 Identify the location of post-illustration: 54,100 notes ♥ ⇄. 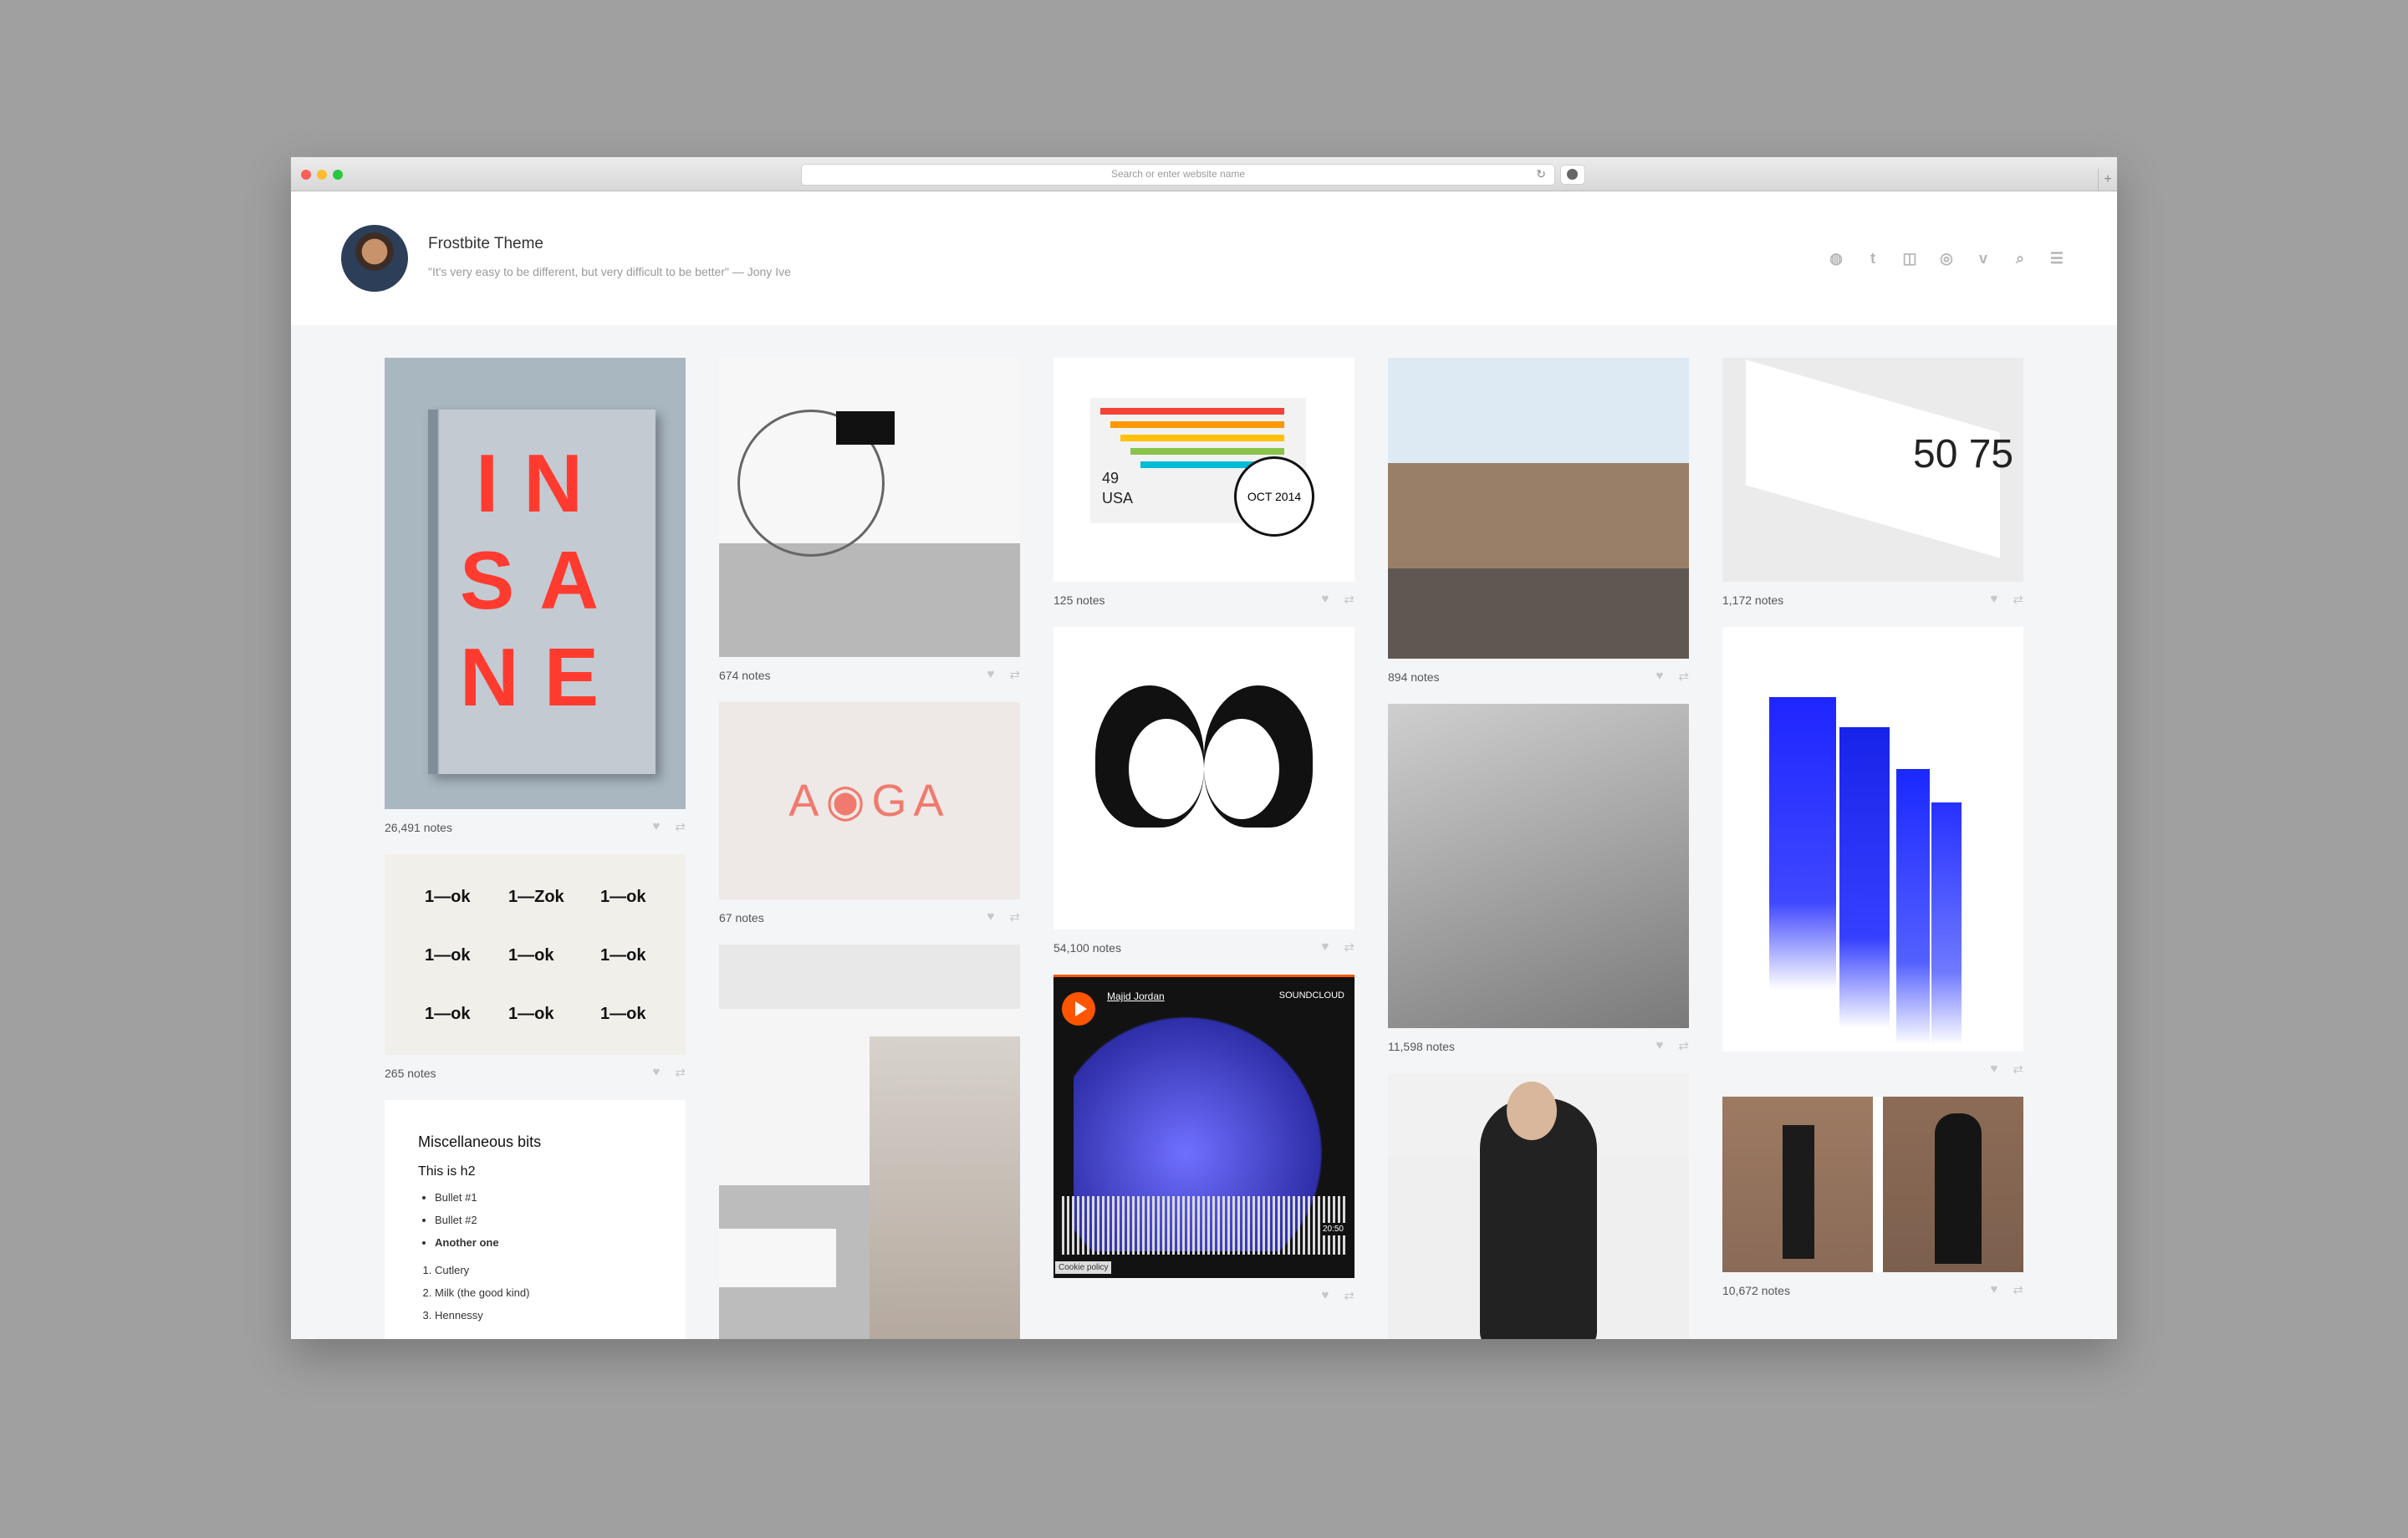
(1204, 801).